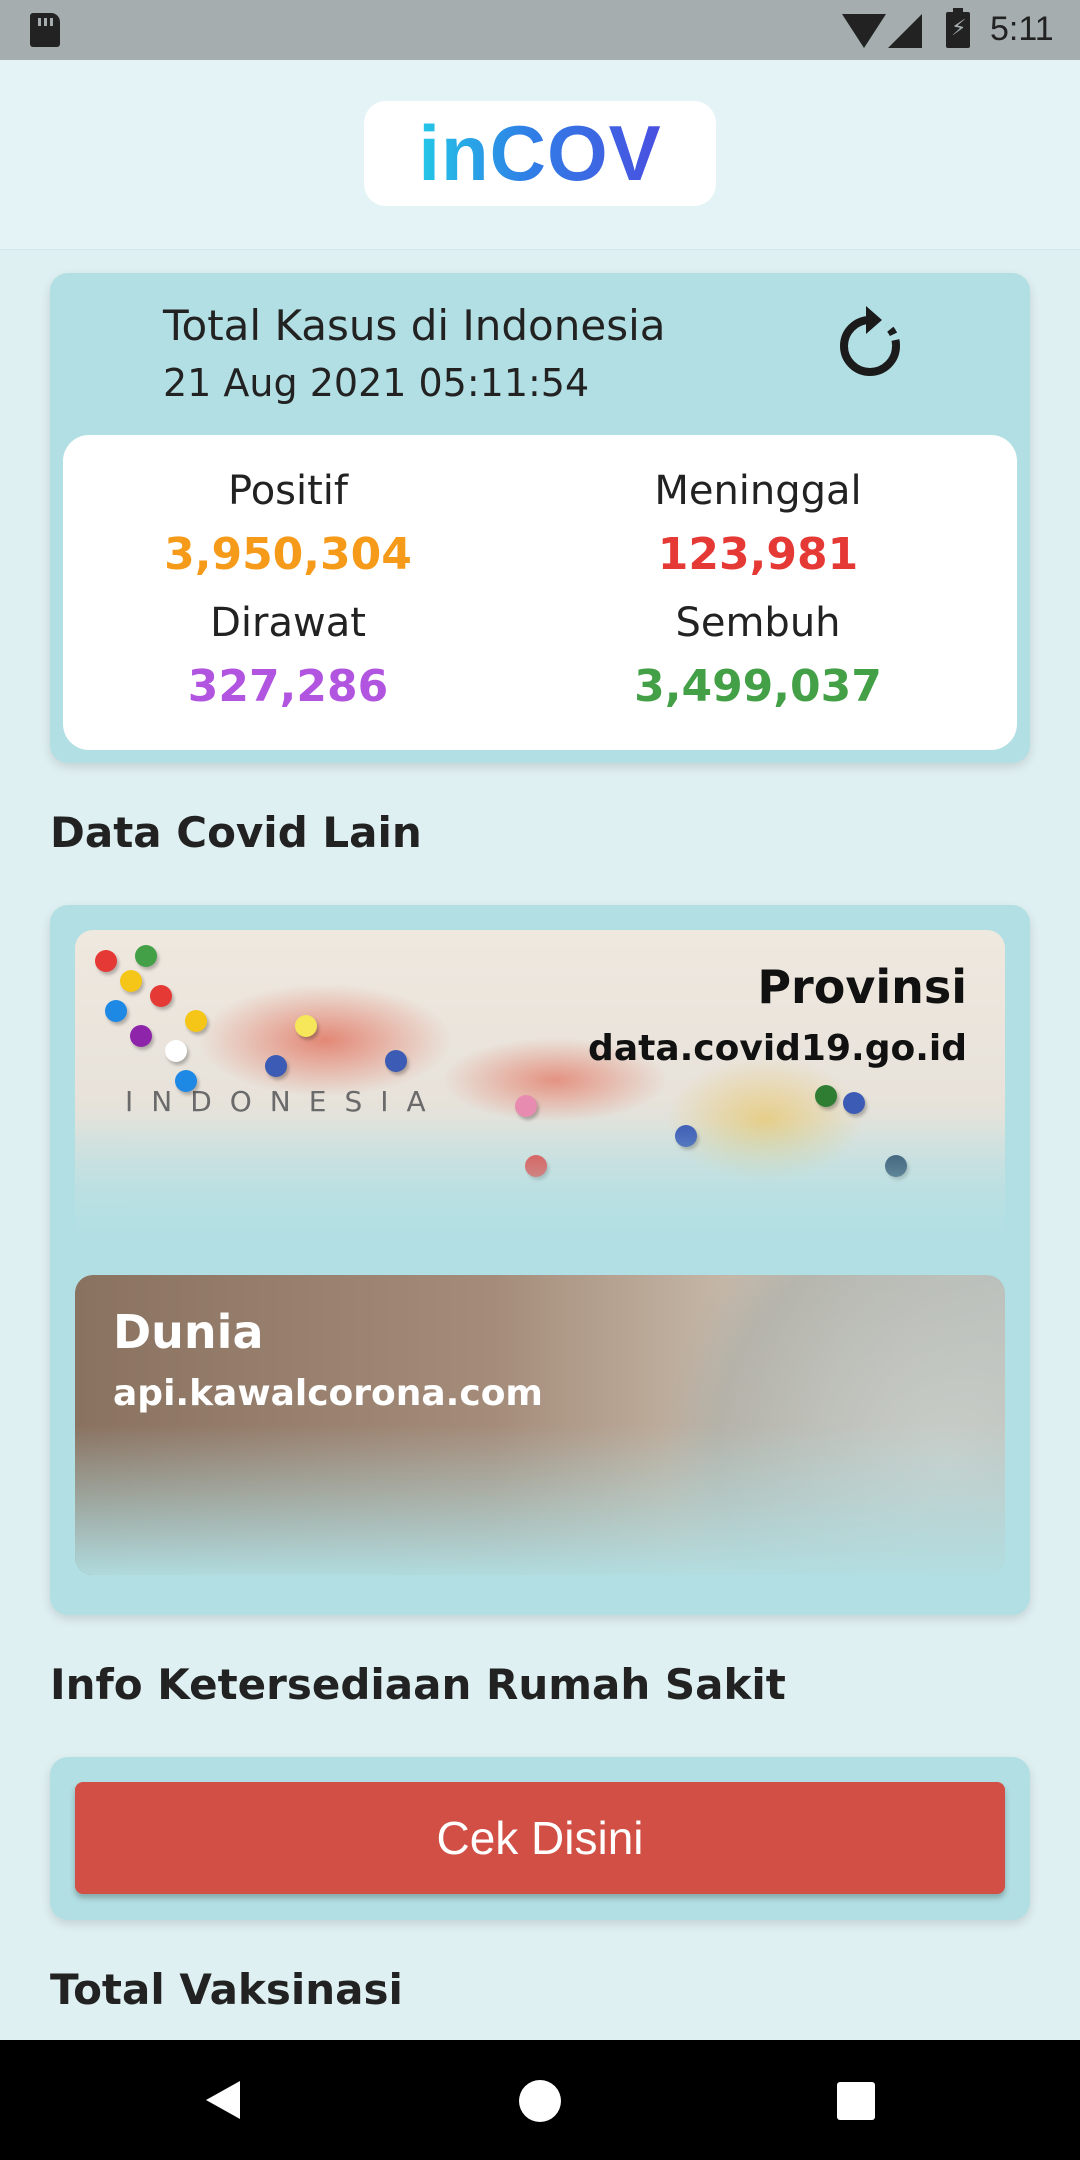 Image resolution: width=1080 pixels, height=2160 pixels. I want to click on stat-sembuh: Sembuh 3,499,037, so click(758, 659).